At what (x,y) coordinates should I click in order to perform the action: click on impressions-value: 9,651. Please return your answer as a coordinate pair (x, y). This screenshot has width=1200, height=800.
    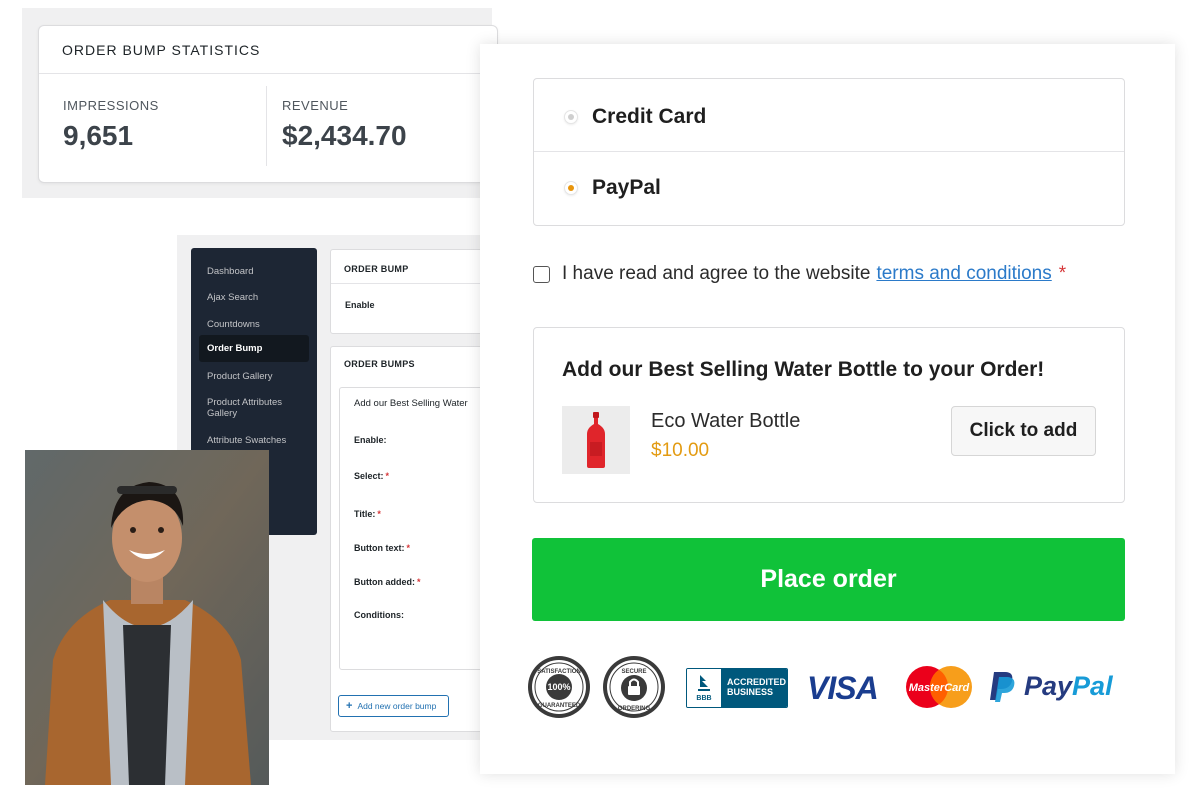
    Looking at the image, I should click on (98, 135).